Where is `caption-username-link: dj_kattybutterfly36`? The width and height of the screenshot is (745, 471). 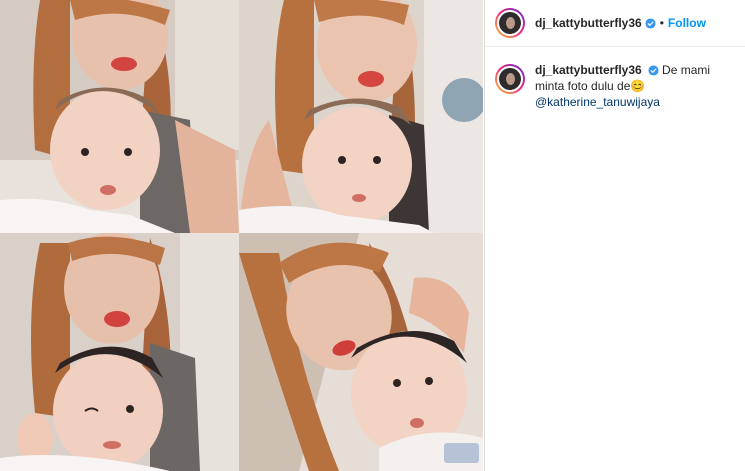
caption-username-link: dj_kattybutterfly36 is located at coordinates (588, 70).